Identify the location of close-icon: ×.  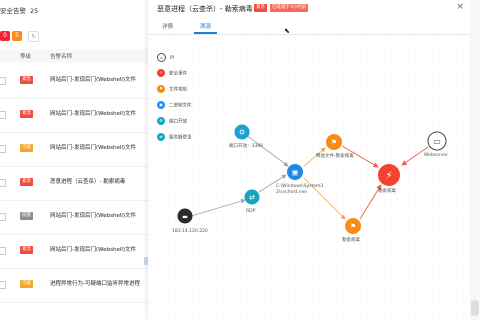
(460, 7).